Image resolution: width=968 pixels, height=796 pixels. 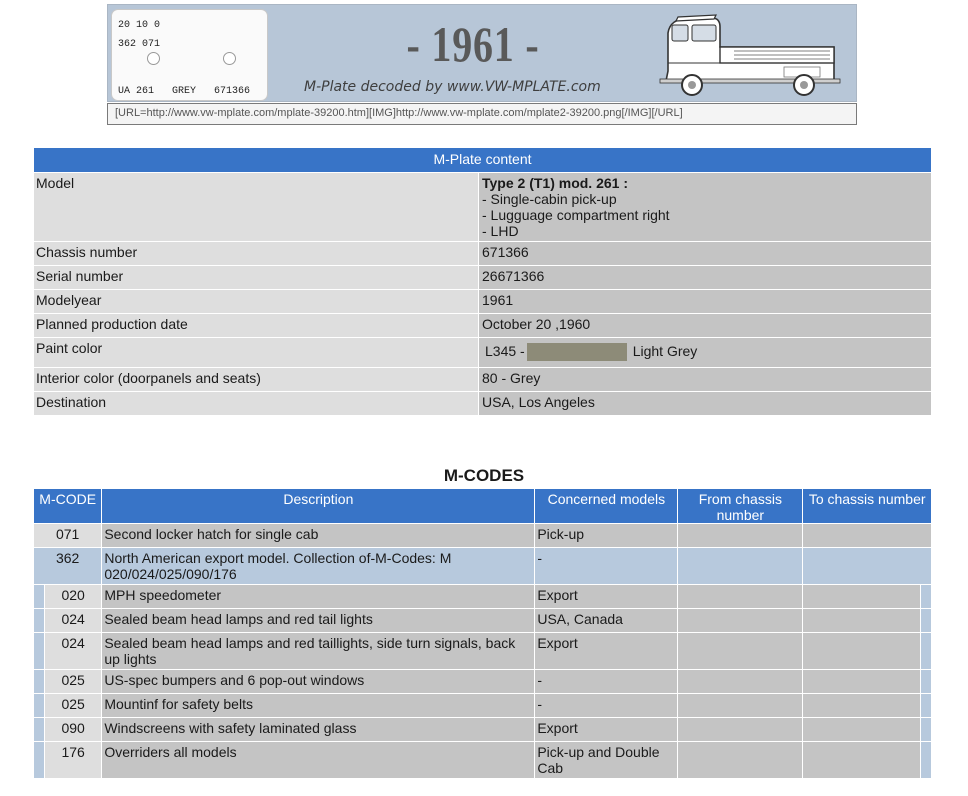 I want to click on row-value: 1961, so click(x=705, y=301).